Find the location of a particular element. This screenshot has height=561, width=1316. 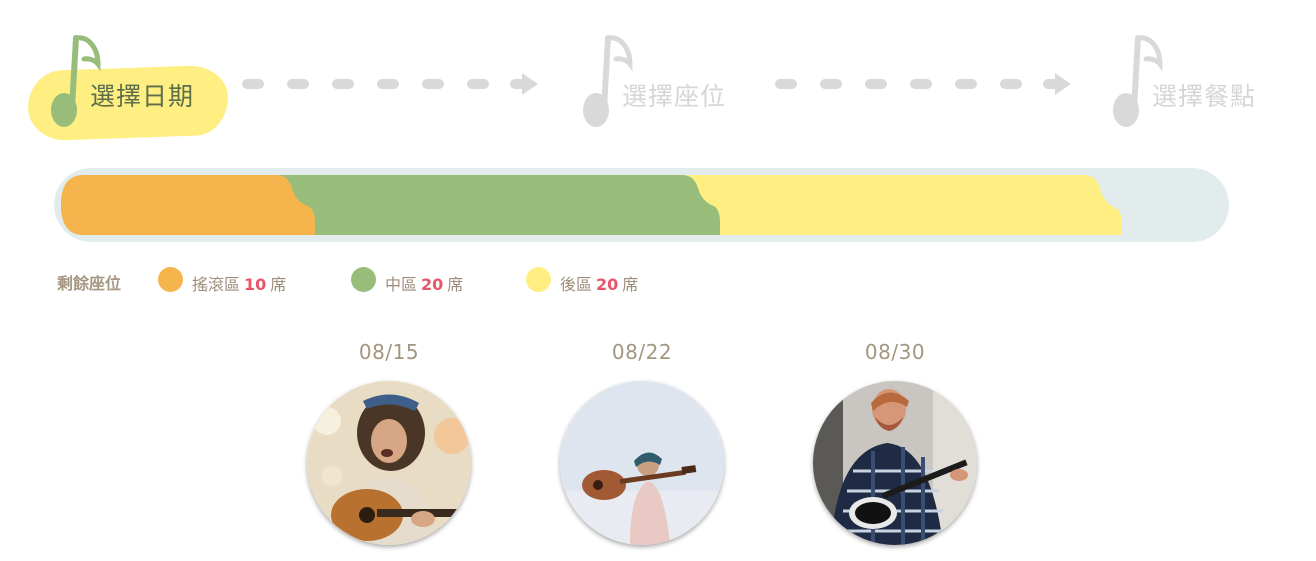

date-option-0822: 08/22 is located at coordinates (642, 446).